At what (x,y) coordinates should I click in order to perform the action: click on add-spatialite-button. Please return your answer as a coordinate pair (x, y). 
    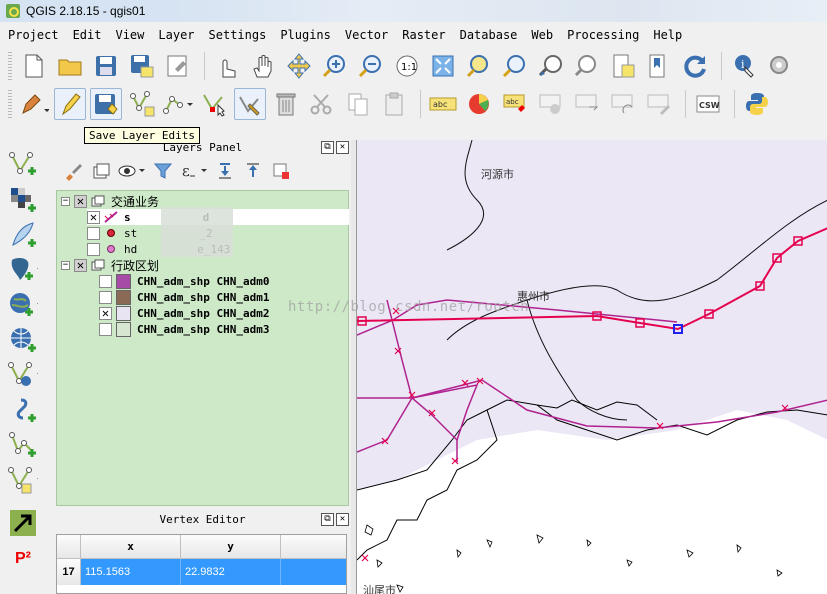
    Looking at the image, I should click on (23, 305).